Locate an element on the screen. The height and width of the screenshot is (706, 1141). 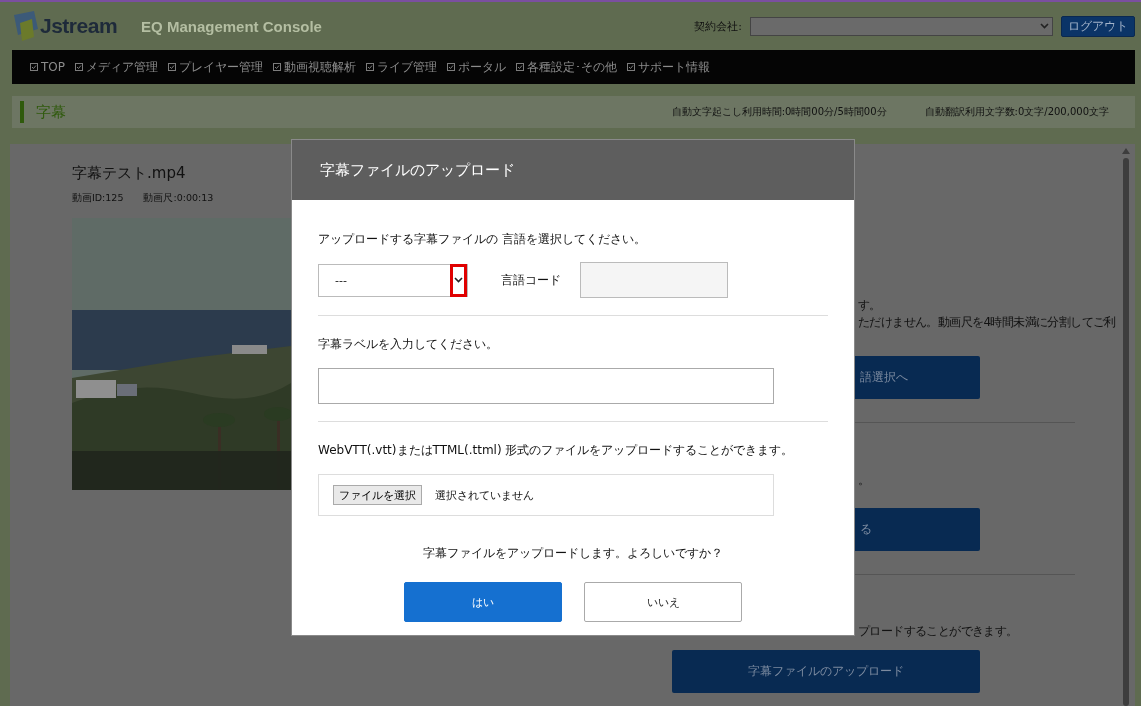
company-label: 契約会社: is located at coordinates (718, 26).